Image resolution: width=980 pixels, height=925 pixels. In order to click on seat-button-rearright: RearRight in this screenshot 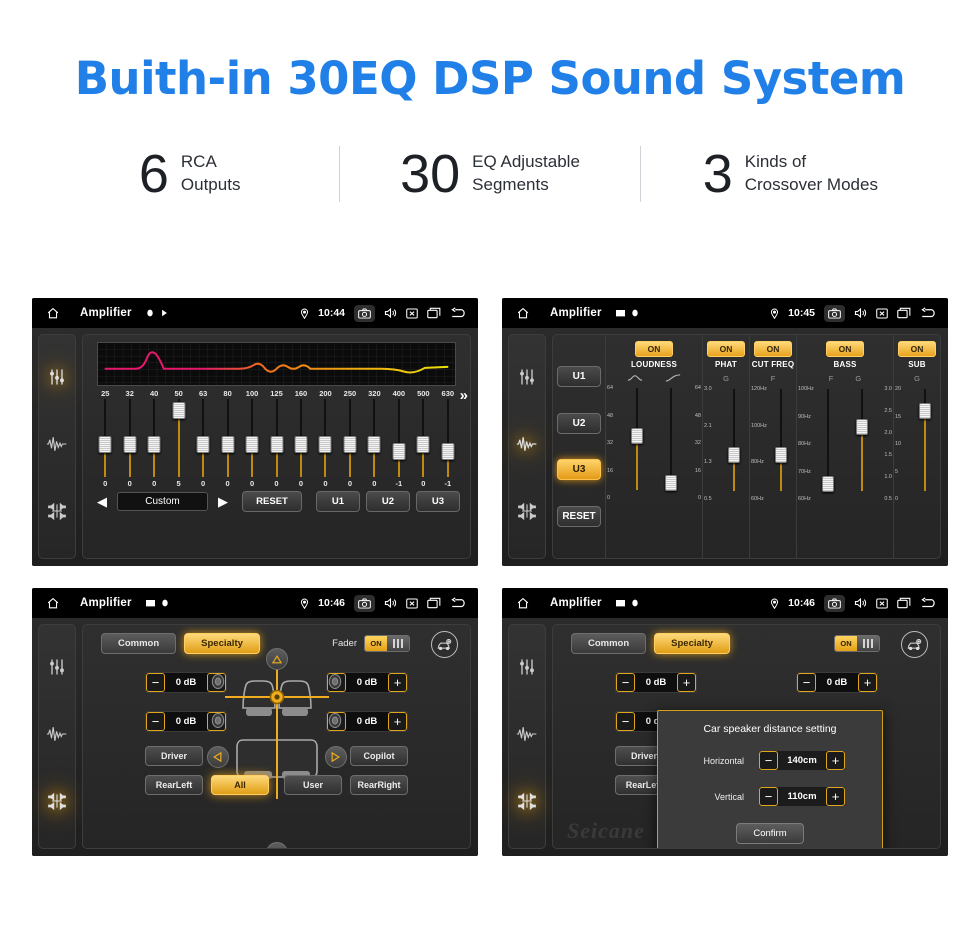, I will do `click(379, 785)`.